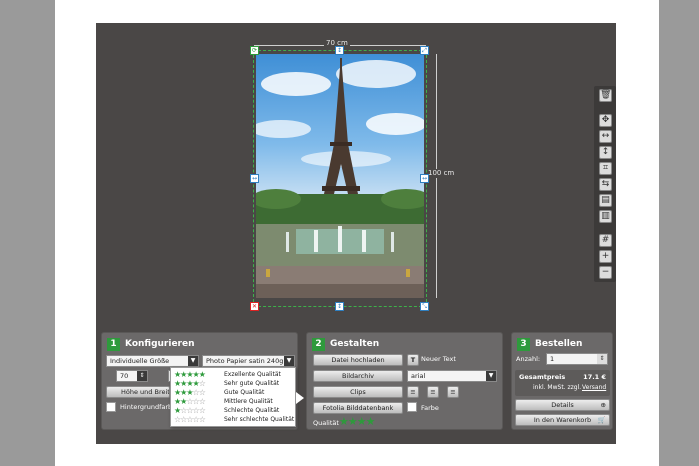 The image size is (699, 466). I want to click on resize-corner-bottom-handle-icon: ⤡, so click(424, 306).